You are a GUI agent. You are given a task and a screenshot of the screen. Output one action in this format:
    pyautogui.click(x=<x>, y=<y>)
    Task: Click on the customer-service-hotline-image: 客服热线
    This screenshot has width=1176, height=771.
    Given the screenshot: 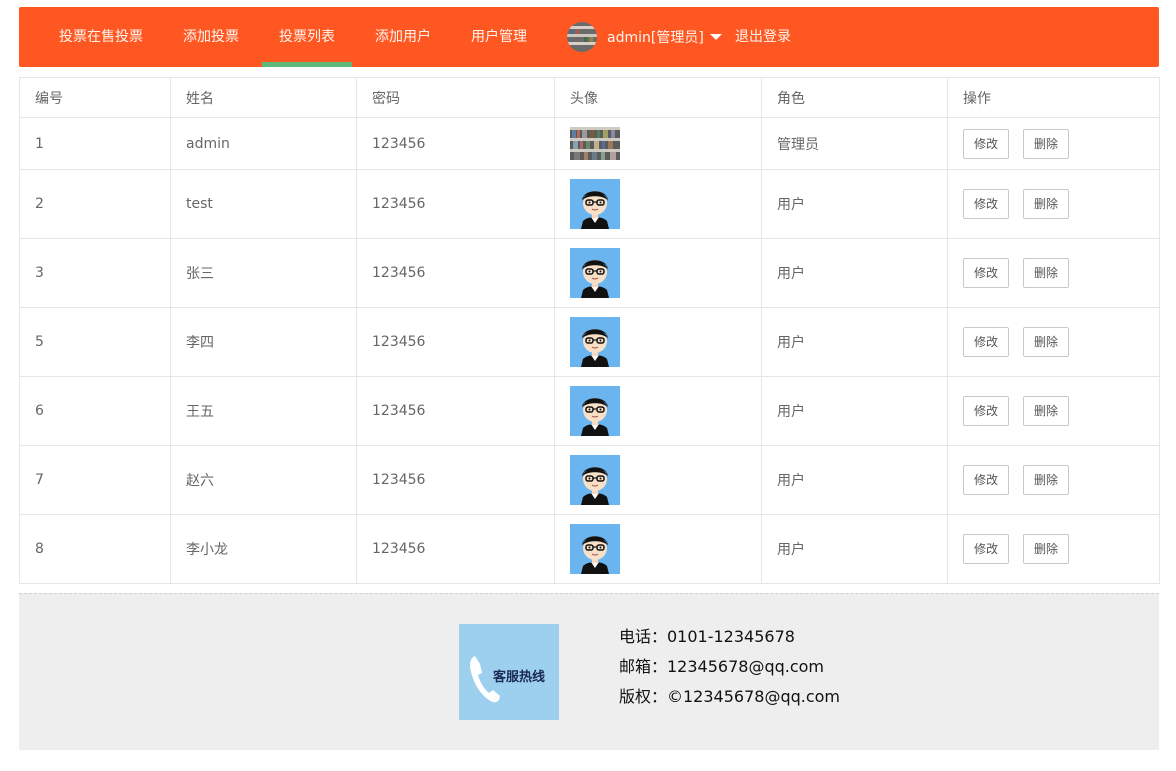 What is the action you would take?
    pyautogui.click(x=509, y=672)
    